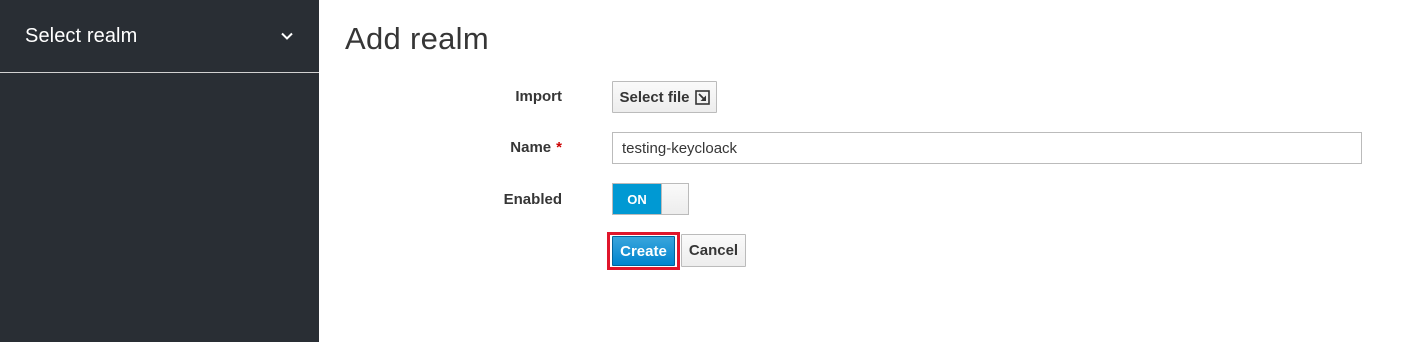 The image size is (1402, 342). I want to click on enabled-toggle: ON, so click(650, 199).